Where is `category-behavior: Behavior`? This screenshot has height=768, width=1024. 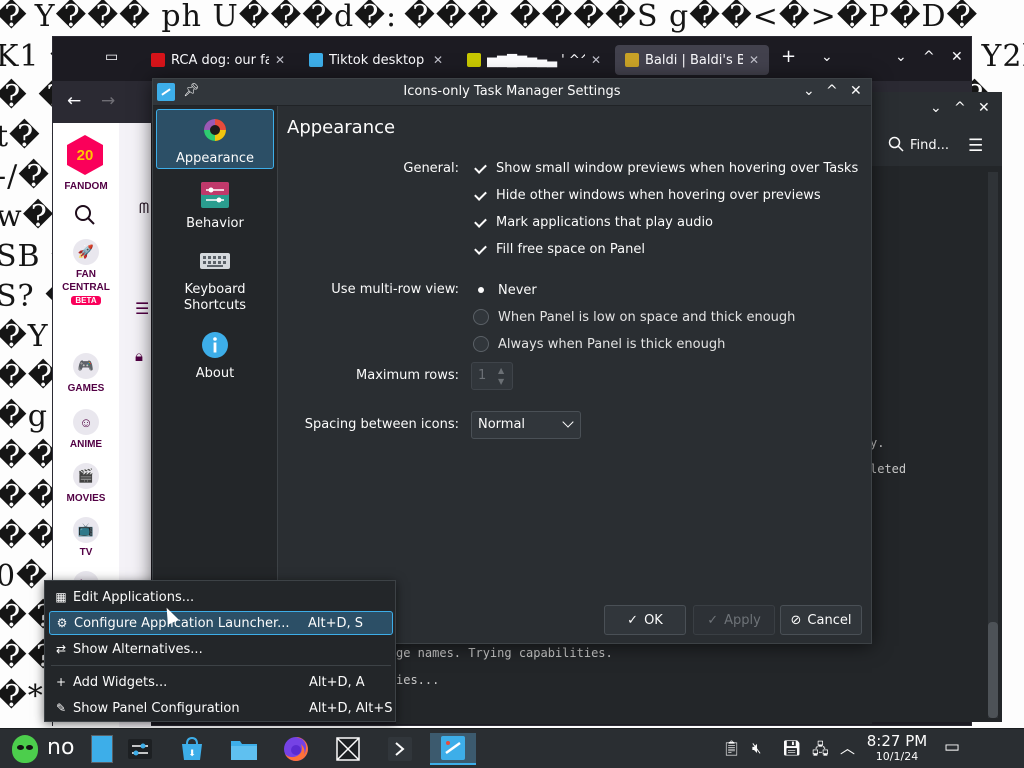
category-behavior: Behavior is located at coordinates (215, 205).